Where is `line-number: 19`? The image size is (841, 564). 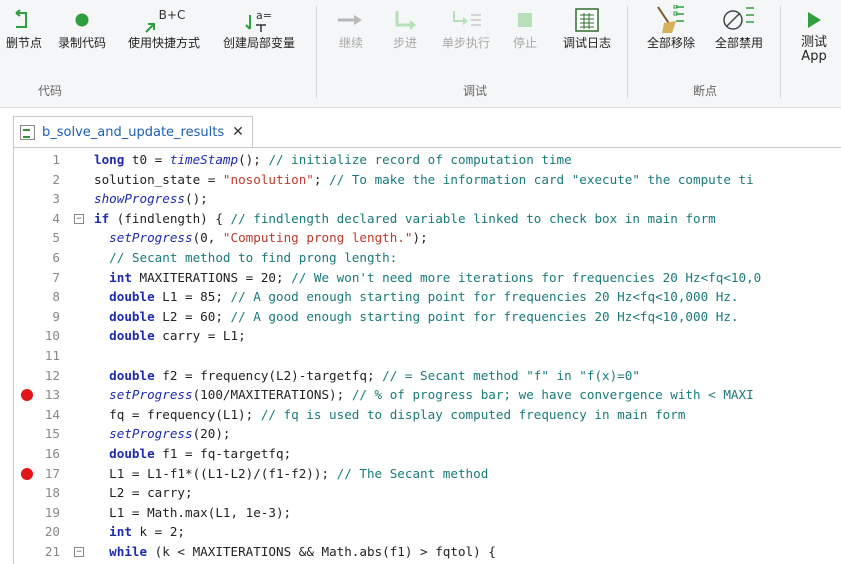 line-number: 19 is located at coordinates (52, 512).